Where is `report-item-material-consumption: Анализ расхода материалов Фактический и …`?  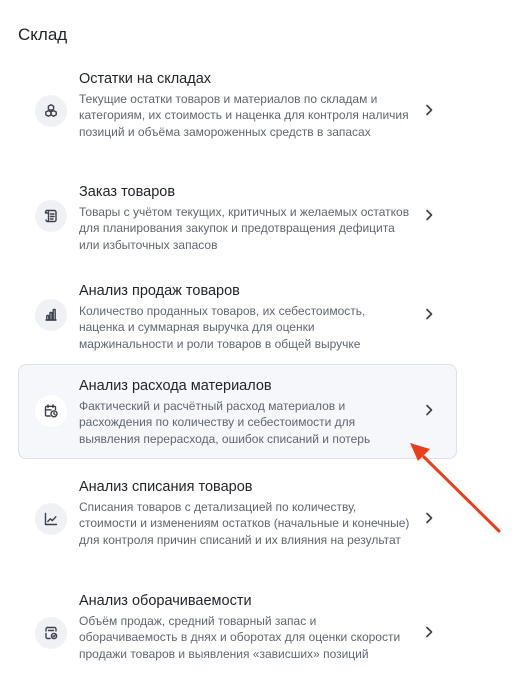
report-item-material-consumption: Анализ расхода материалов Фактический и … is located at coordinates (237, 411).